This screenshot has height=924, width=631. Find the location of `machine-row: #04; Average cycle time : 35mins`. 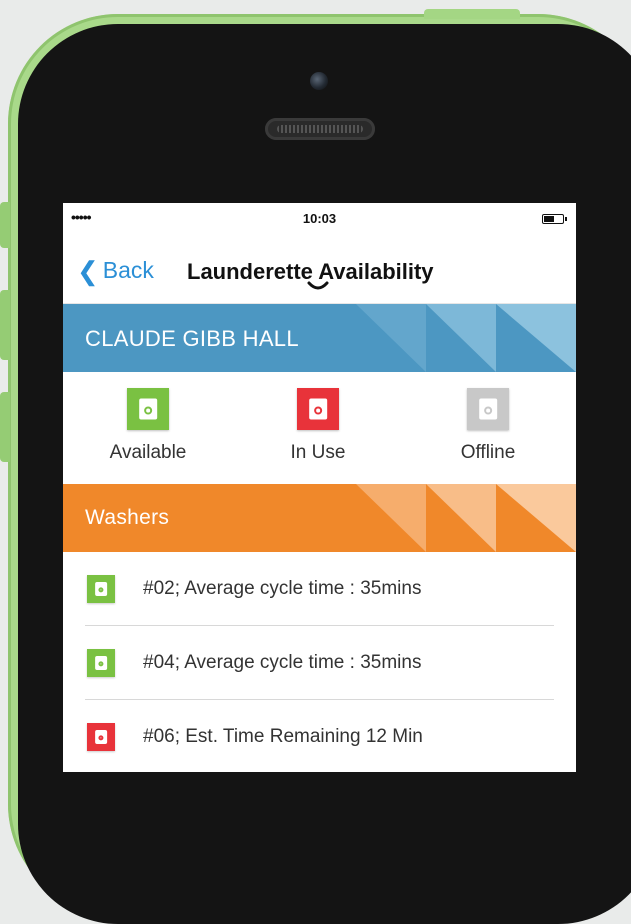

machine-row: #04; Average cycle time : 35mins is located at coordinates (319, 663).